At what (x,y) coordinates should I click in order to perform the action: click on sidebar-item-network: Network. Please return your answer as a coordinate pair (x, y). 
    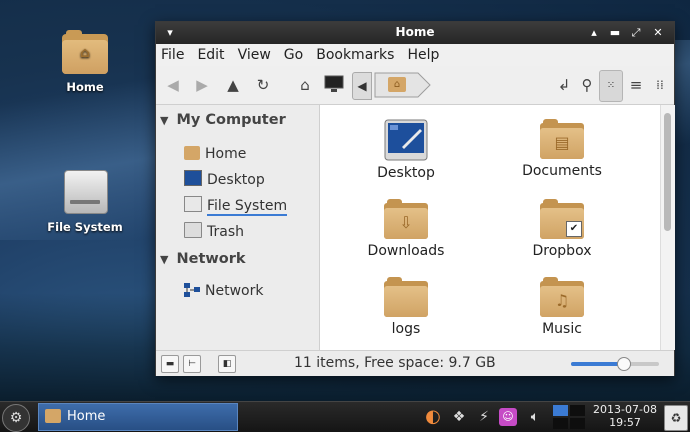
    Looking at the image, I should click on (223, 291).